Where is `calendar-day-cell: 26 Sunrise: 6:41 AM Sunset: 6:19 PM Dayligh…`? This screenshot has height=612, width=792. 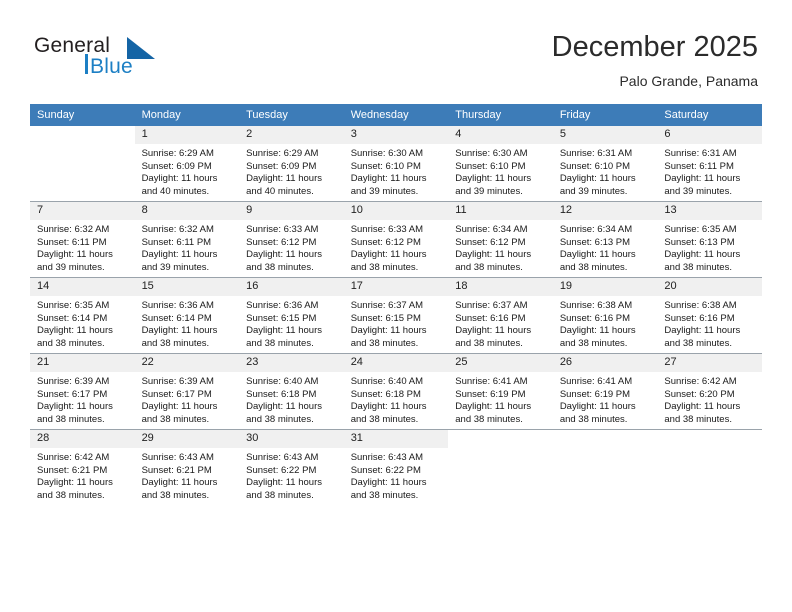 calendar-day-cell: 26 Sunrise: 6:41 AM Sunset: 6:19 PM Dayligh… is located at coordinates (605, 391).